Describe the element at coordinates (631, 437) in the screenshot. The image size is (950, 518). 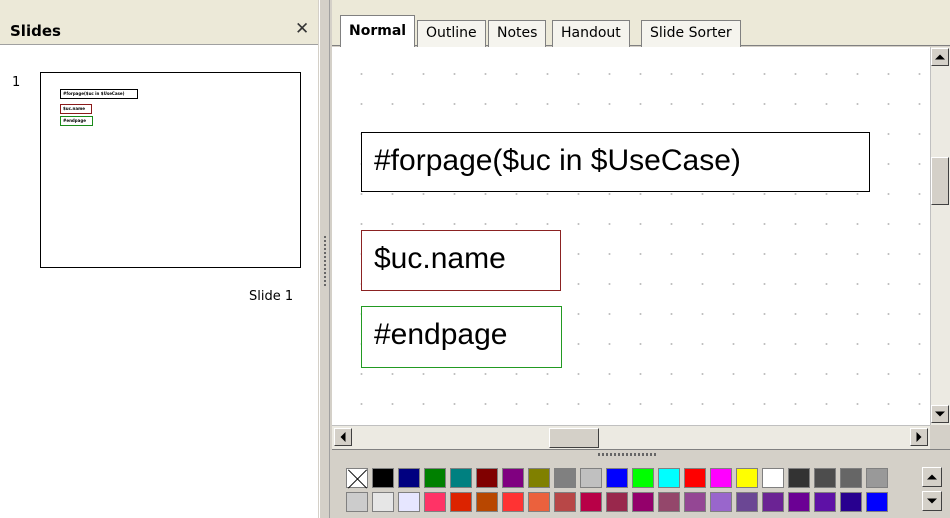
I see `horizontal-scrollbar` at that location.